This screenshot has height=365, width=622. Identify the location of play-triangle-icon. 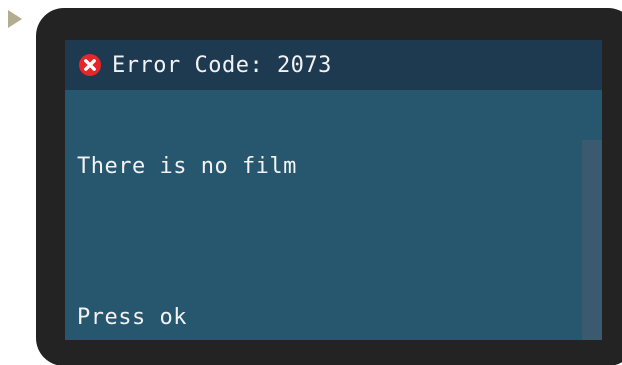
(15, 19).